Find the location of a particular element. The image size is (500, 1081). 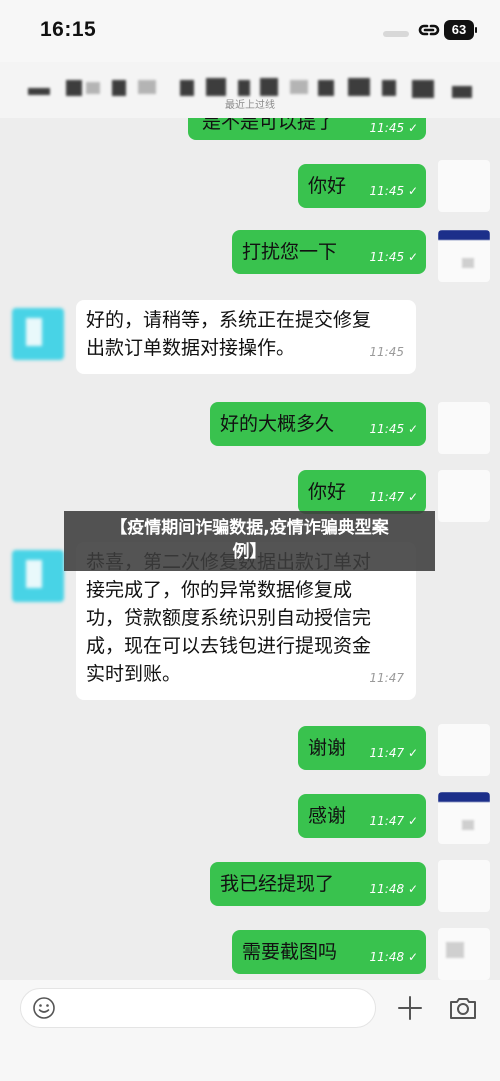

message-outgoing: 需要截图吗 11:48 ✓ is located at coordinates (329, 952).